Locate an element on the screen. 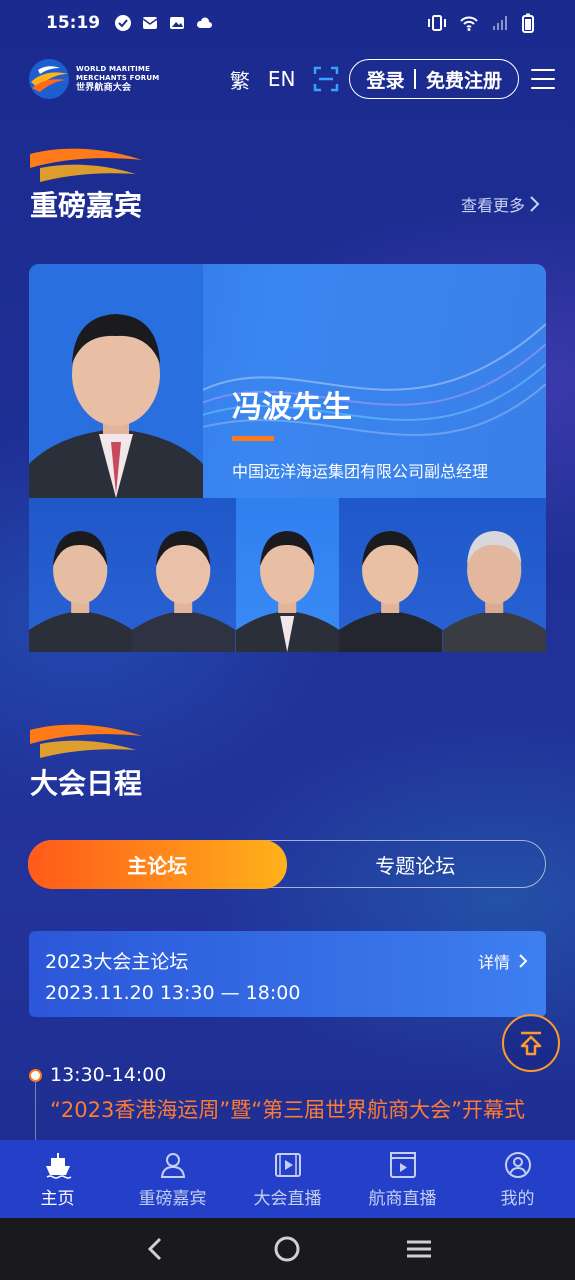 The height and width of the screenshot is (1280, 575). session-detail-label: 详情 is located at coordinates (493, 962).